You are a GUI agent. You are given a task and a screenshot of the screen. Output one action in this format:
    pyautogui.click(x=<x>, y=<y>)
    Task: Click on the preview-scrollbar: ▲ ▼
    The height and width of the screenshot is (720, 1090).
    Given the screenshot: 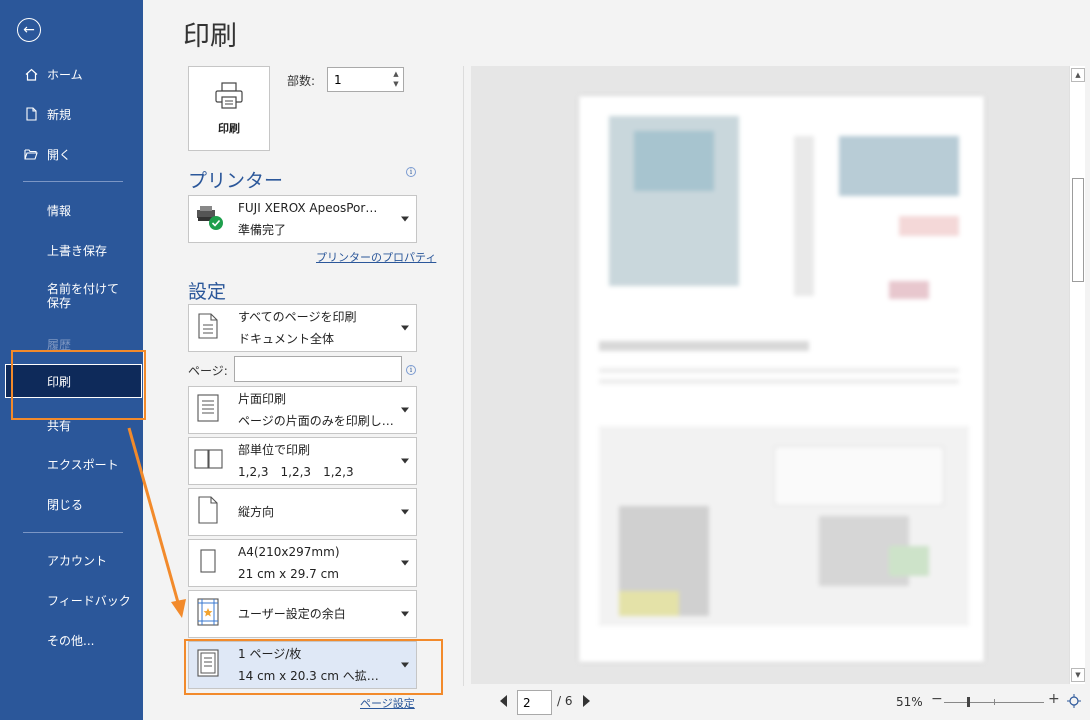 What is the action you would take?
    pyautogui.click(x=1077, y=375)
    